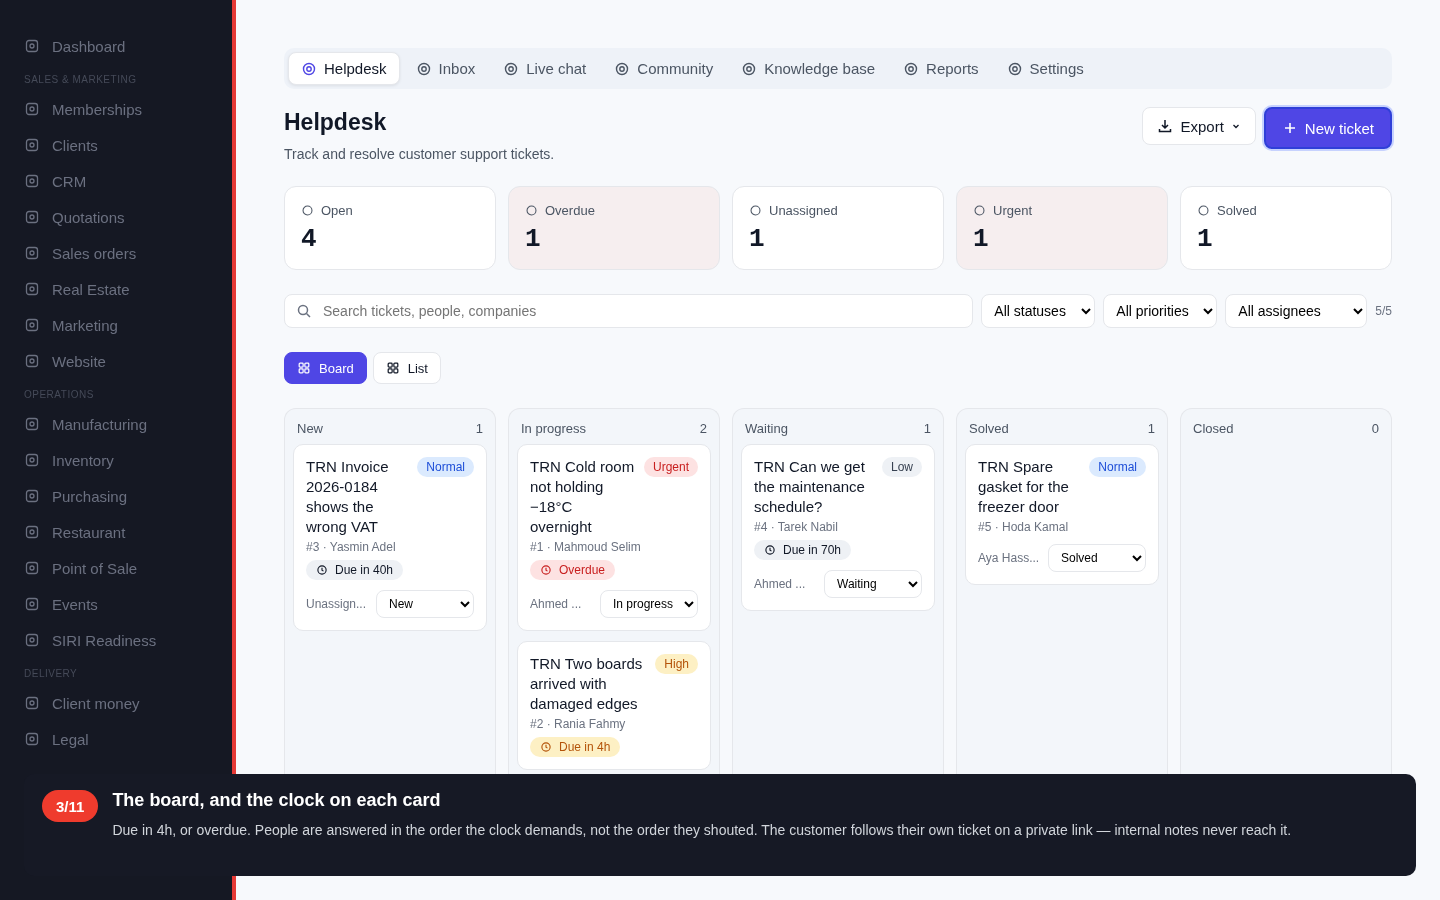 The height and width of the screenshot is (900, 1440). Describe the element at coordinates (128, 145) in the screenshot. I see `sidebar-item: Clients` at that location.